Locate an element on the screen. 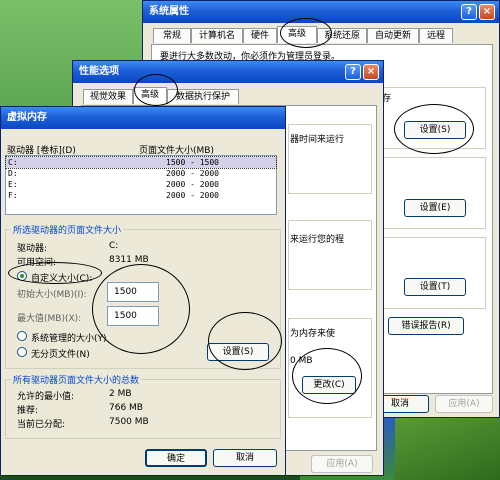 This screenshot has width=500, height=480. list-item: C: 1500 - 1500 is located at coordinates (141, 162).